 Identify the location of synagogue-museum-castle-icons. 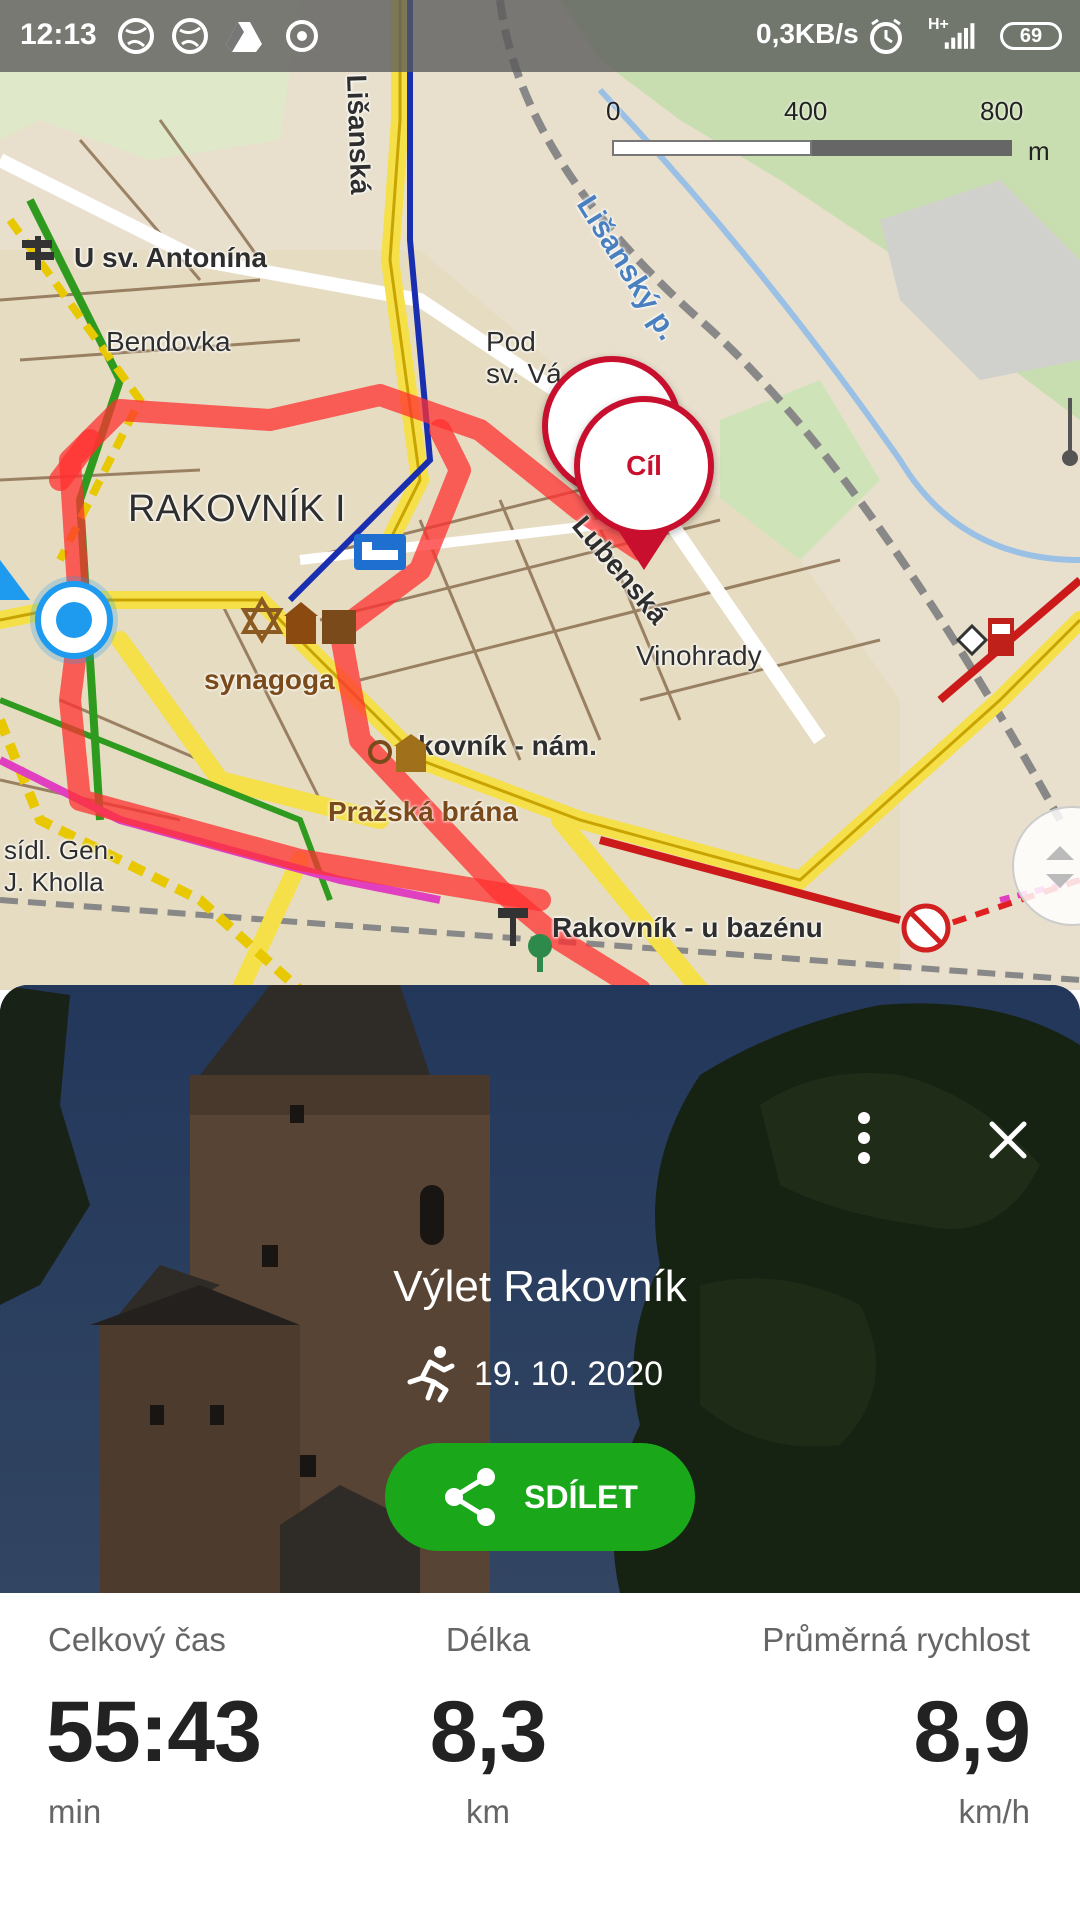
(300, 622).